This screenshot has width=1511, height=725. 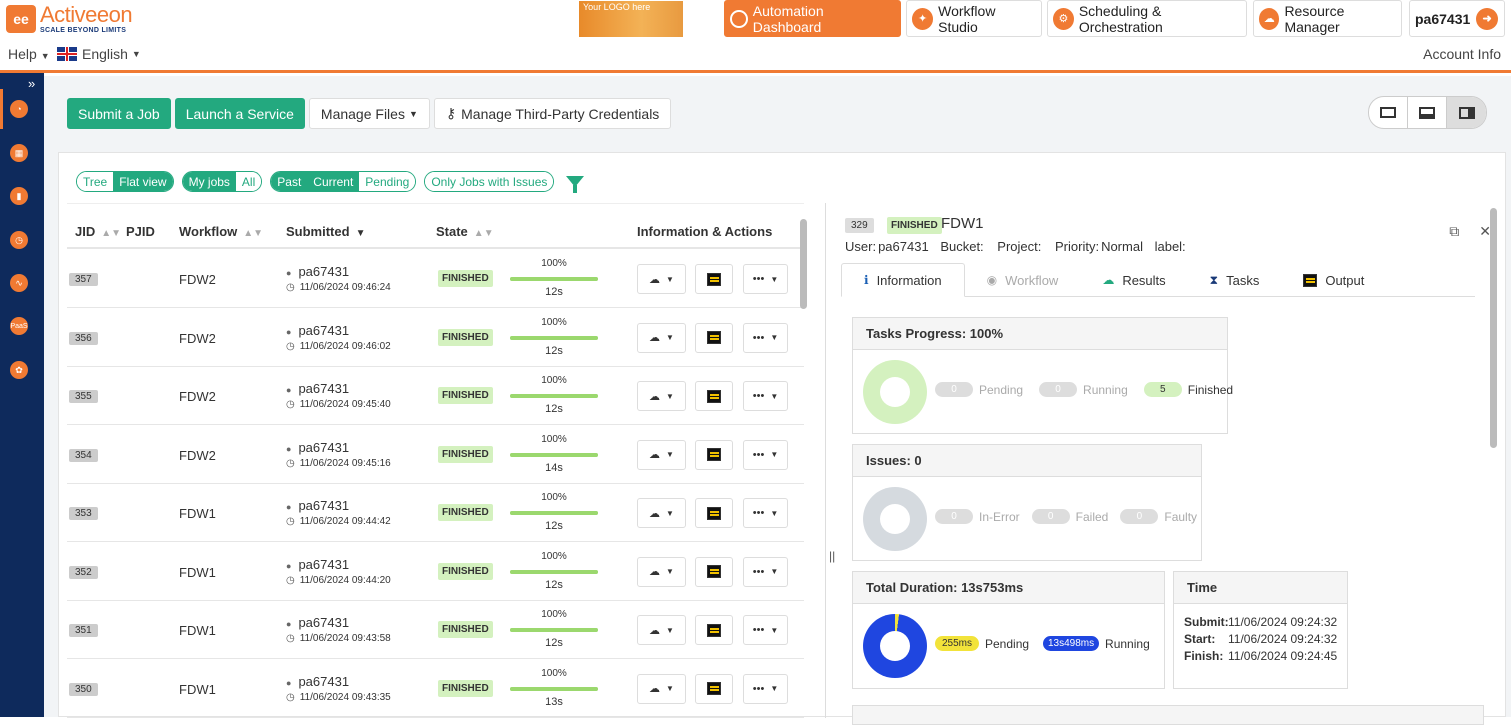 I want to click on issues-card: Issues: 0 0 In-Error 0 Failed 0 Faulty, so click(x=1027, y=502).